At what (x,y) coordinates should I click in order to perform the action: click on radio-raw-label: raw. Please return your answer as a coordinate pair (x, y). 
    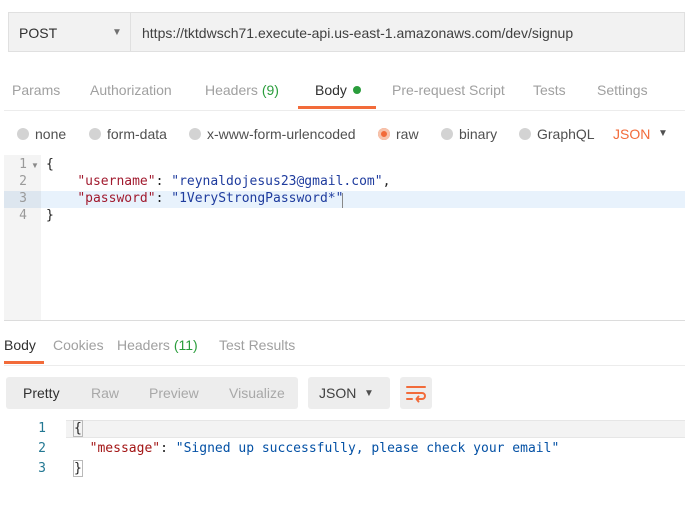
    Looking at the image, I should click on (407, 134).